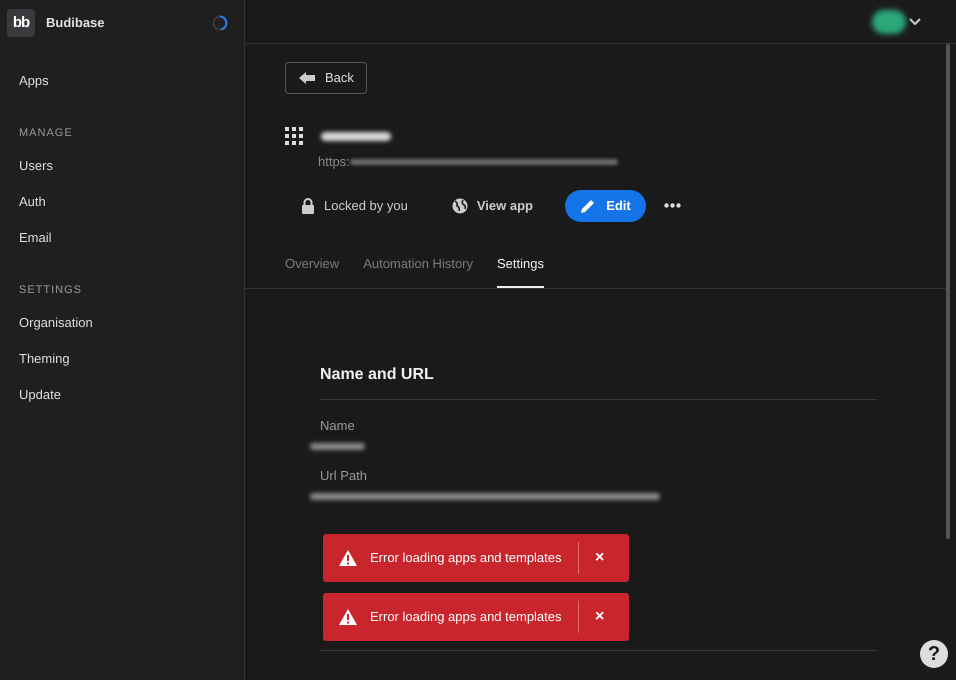  Describe the element at coordinates (889, 22) in the screenshot. I see `avatar` at that location.